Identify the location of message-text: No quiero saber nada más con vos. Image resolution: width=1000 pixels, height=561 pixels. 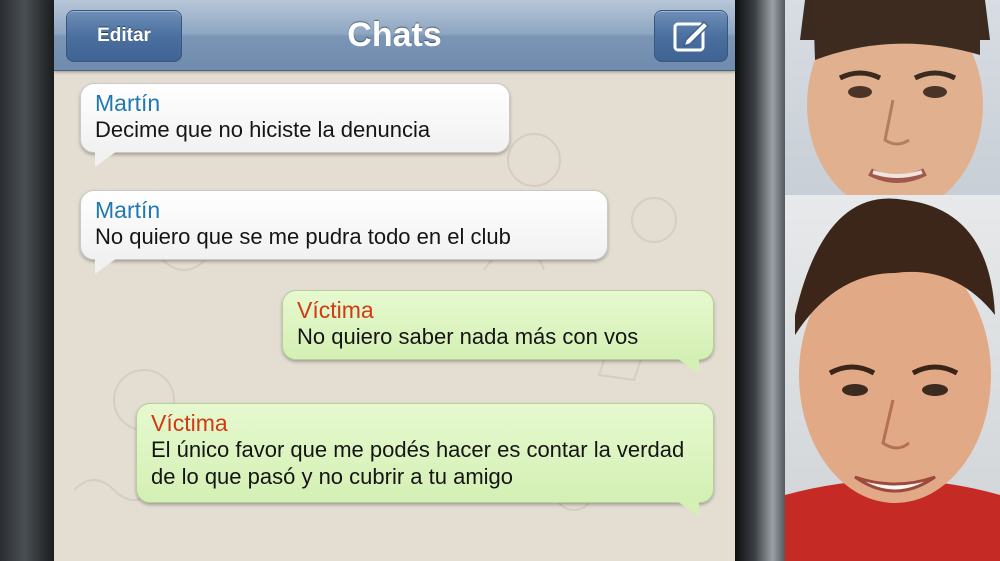
(468, 336).